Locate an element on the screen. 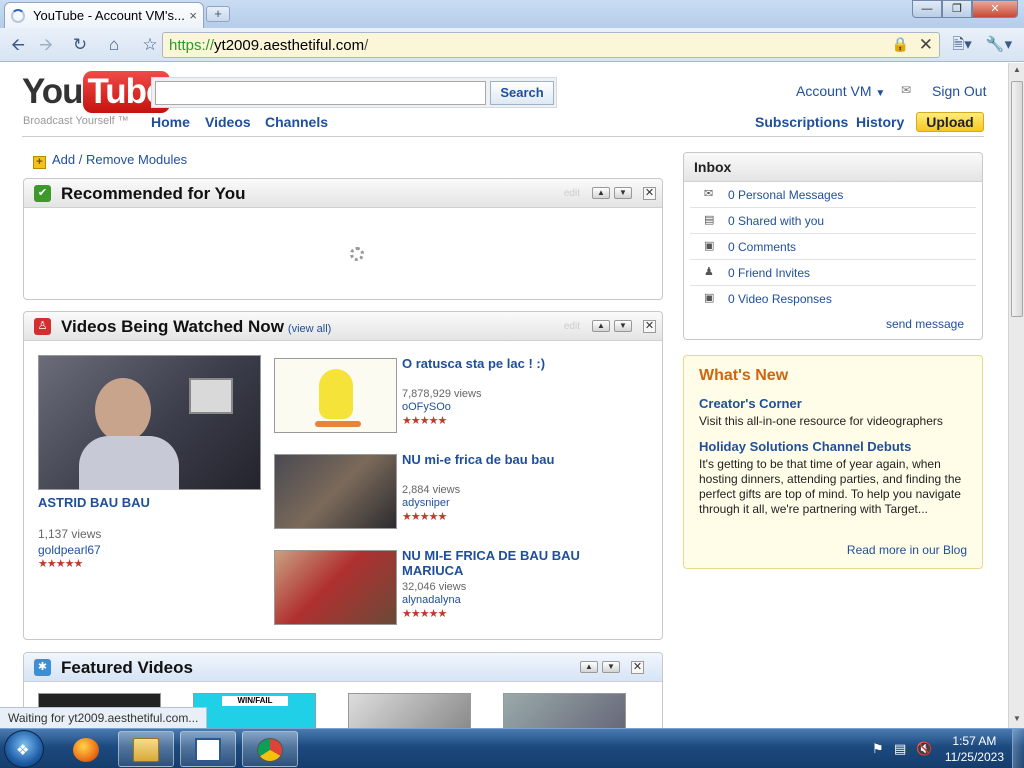  search-input is located at coordinates (320, 93).